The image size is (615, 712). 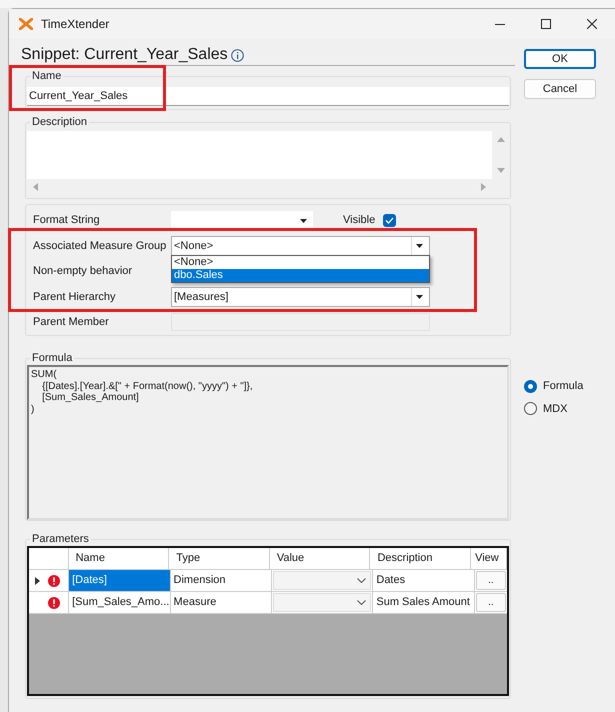 What do you see at coordinates (500, 139) in the screenshot?
I see `scroll-up-icon` at bounding box center [500, 139].